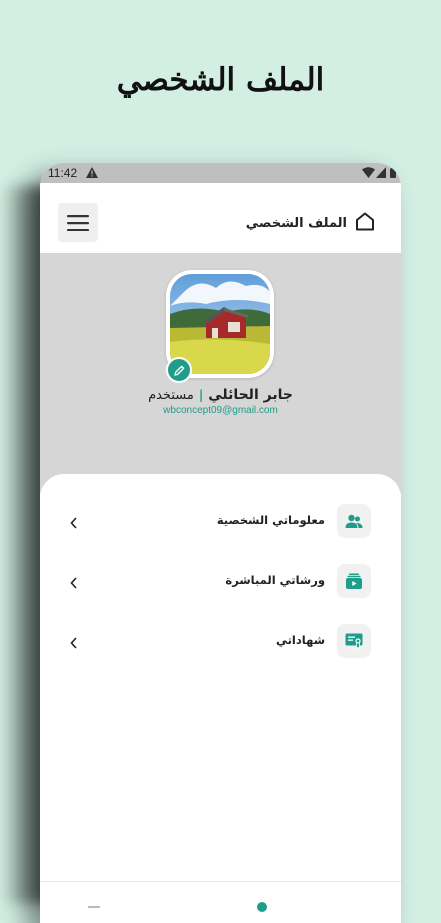 The width and height of the screenshot is (441, 923). Describe the element at coordinates (365, 223) in the screenshot. I see `home-icon` at that location.